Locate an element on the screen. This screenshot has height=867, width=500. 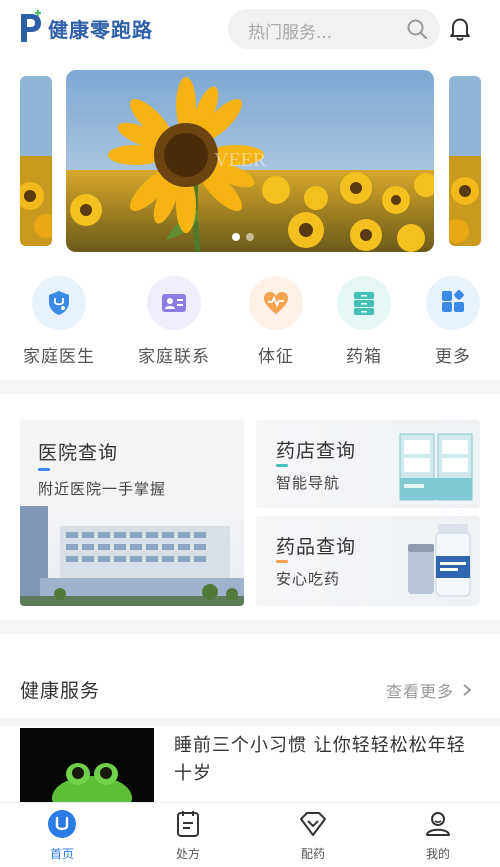
pharmacy-shelf-image is located at coordinates (436, 467).